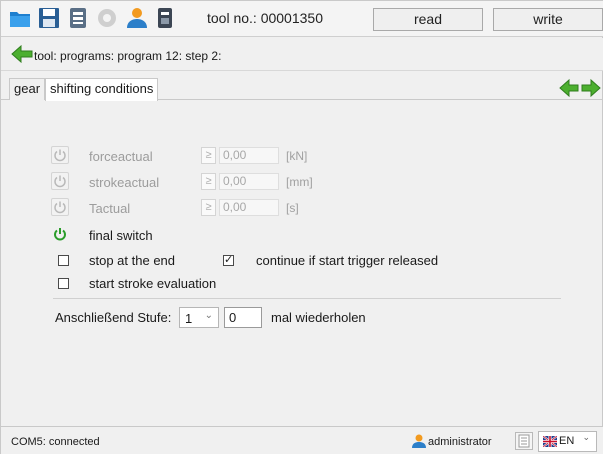 The width and height of the screenshot is (603, 454). Describe the element at coordinates (110, 208) in the screenshot. I see `condition-label: Tactual` at that location.